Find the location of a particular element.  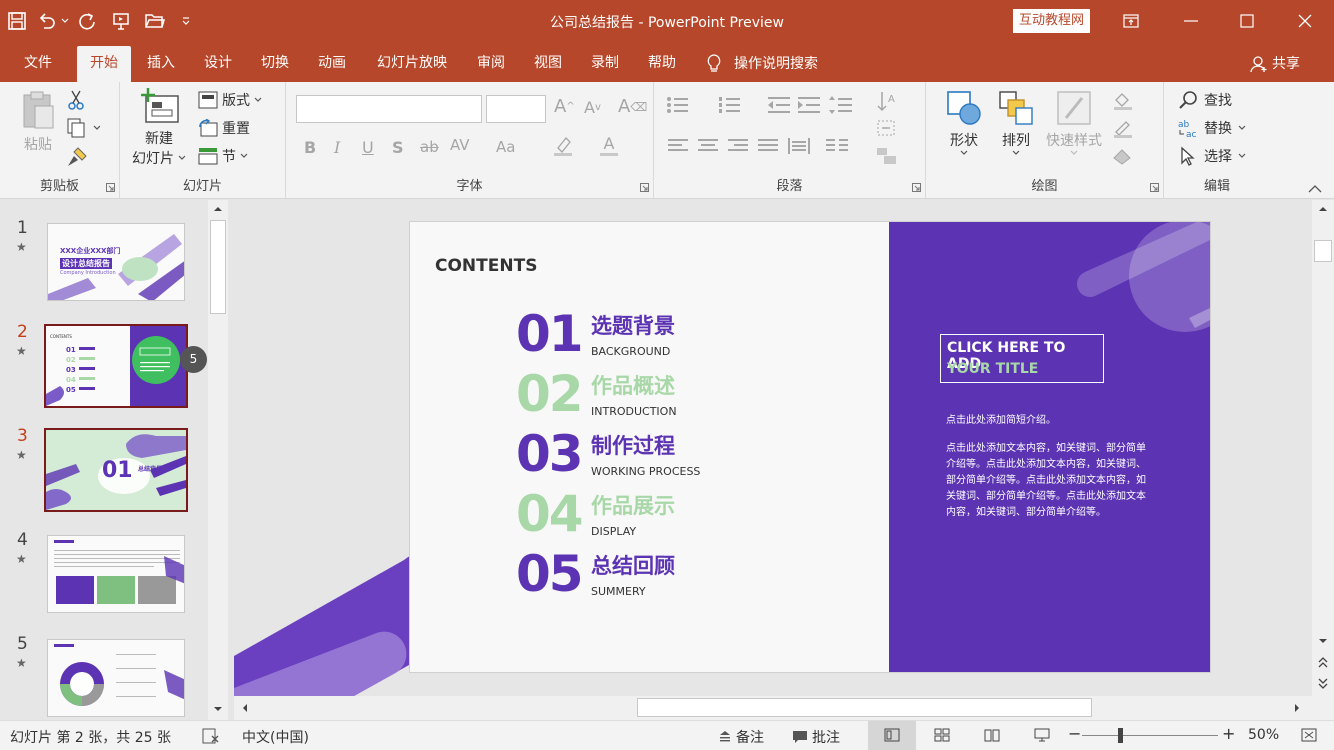

new-slide-button: 新建 幻灯片 is located at coordinates (159, 128).